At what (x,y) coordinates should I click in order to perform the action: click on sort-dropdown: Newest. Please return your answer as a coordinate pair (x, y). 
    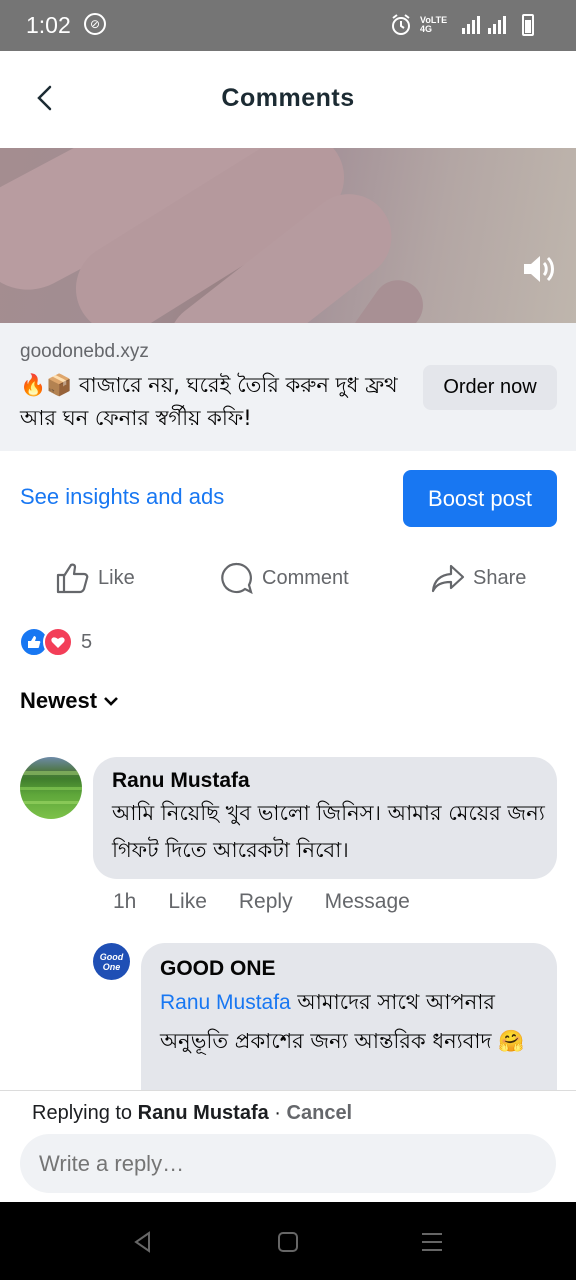
    Looking at the image, I should click on (69, 701).